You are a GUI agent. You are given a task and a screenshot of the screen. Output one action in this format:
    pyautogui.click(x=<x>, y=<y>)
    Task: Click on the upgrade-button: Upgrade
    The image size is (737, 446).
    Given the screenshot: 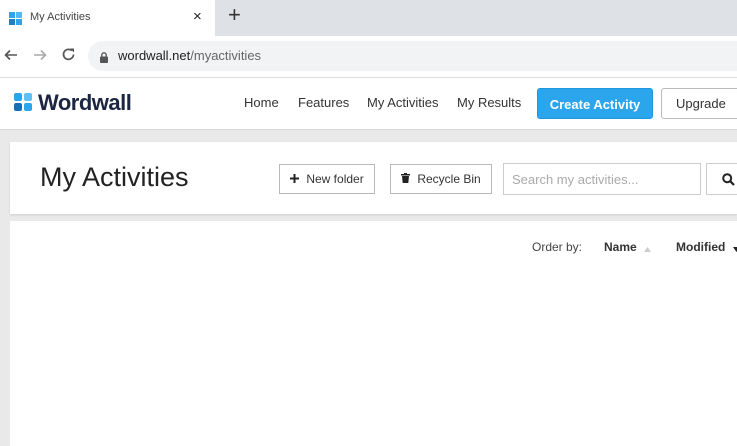 What is the action you would take?
    pyautogui.click(x=699, y=103)
    